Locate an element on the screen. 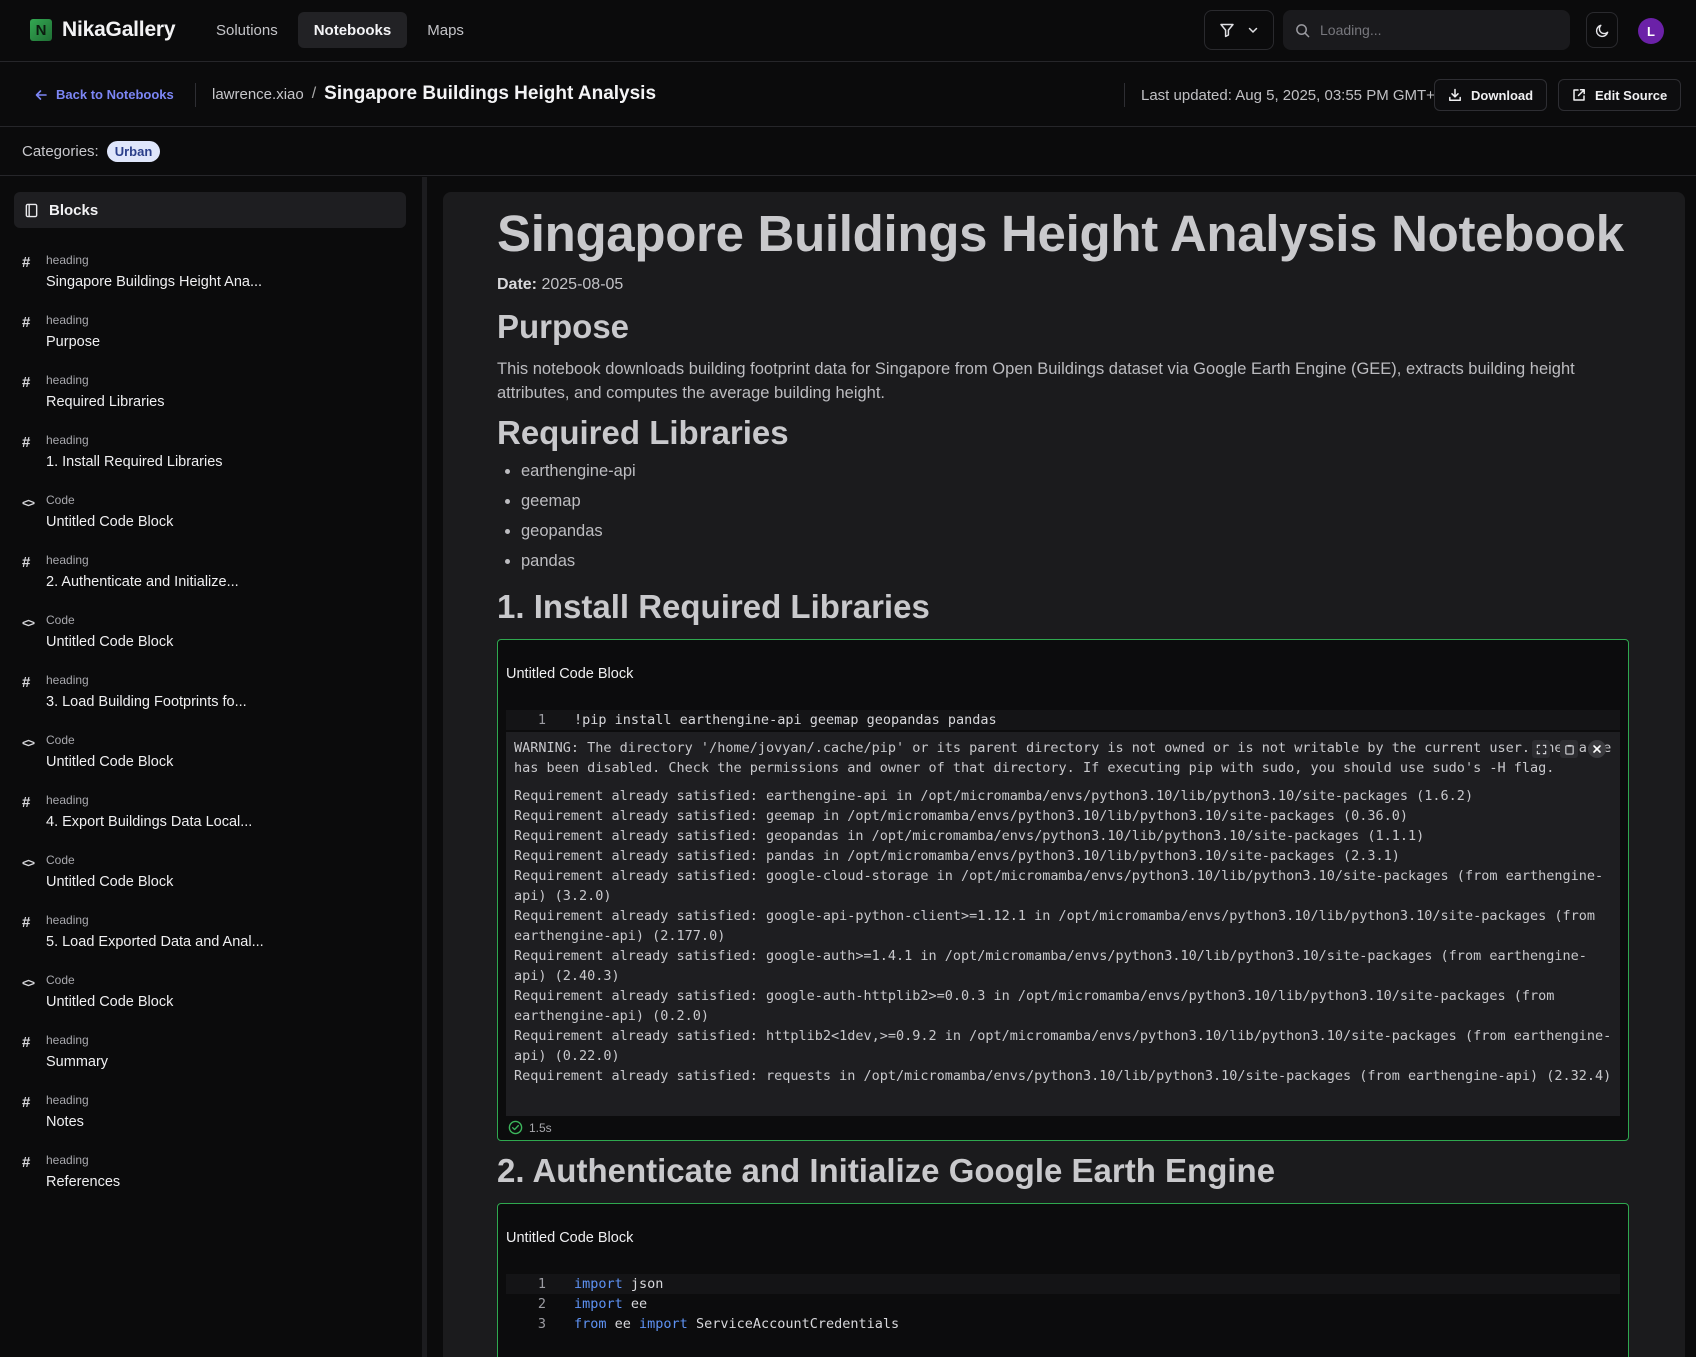  page-title: Singapore Buildings Height Analysis is located at coordinates (490, 93).